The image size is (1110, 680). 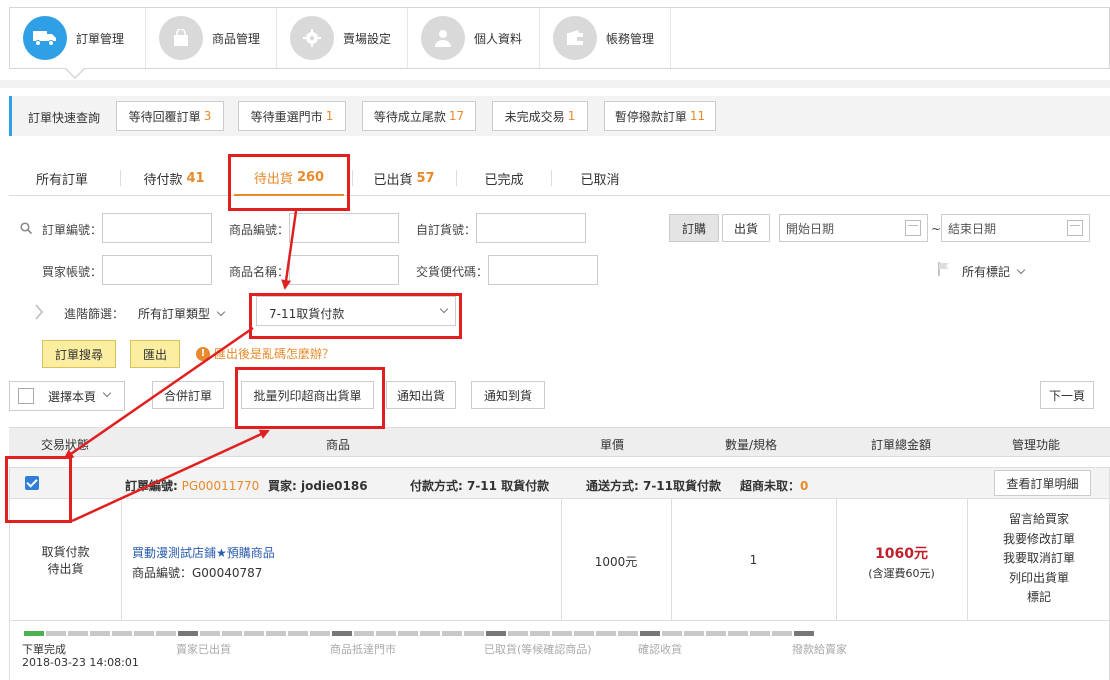 I want to click on button-label: 訂單搜尋, so click(x=78, y=354).